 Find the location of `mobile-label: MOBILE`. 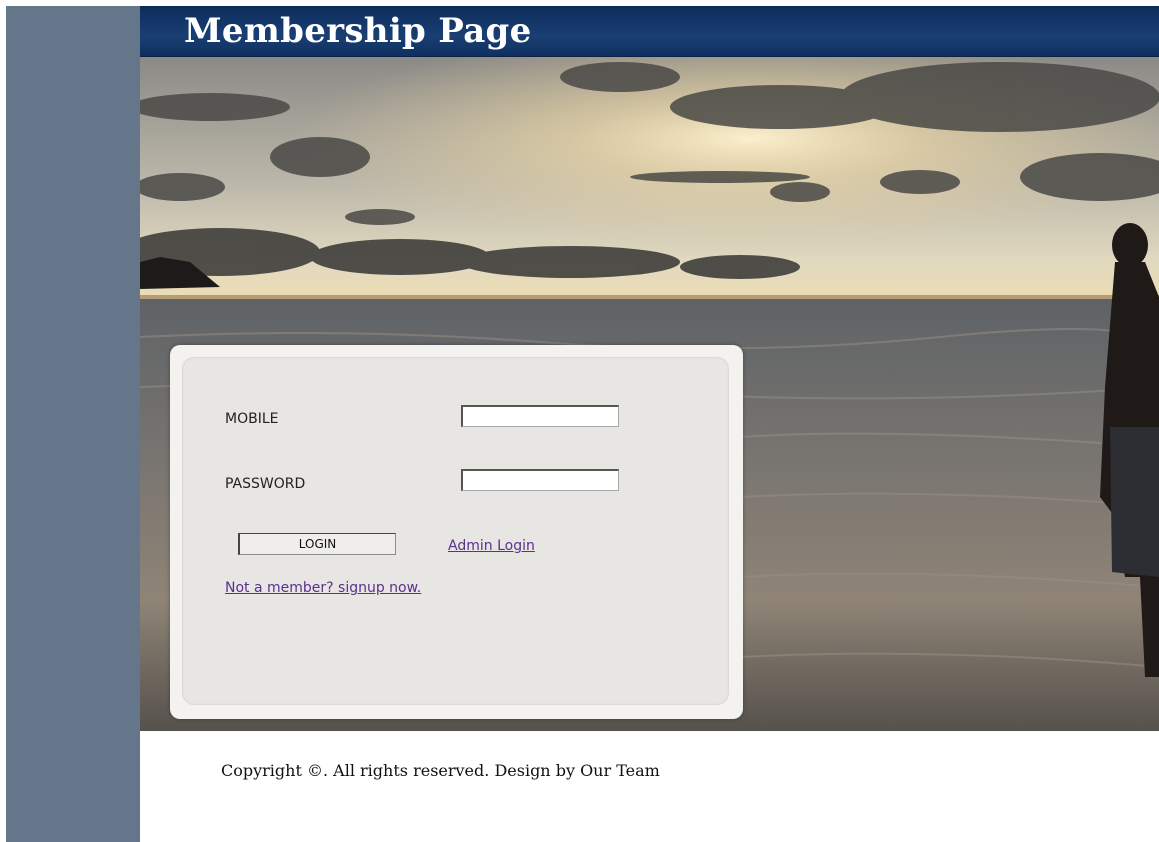

mobile-label: MOBILE is located at coordinates (252, 419).